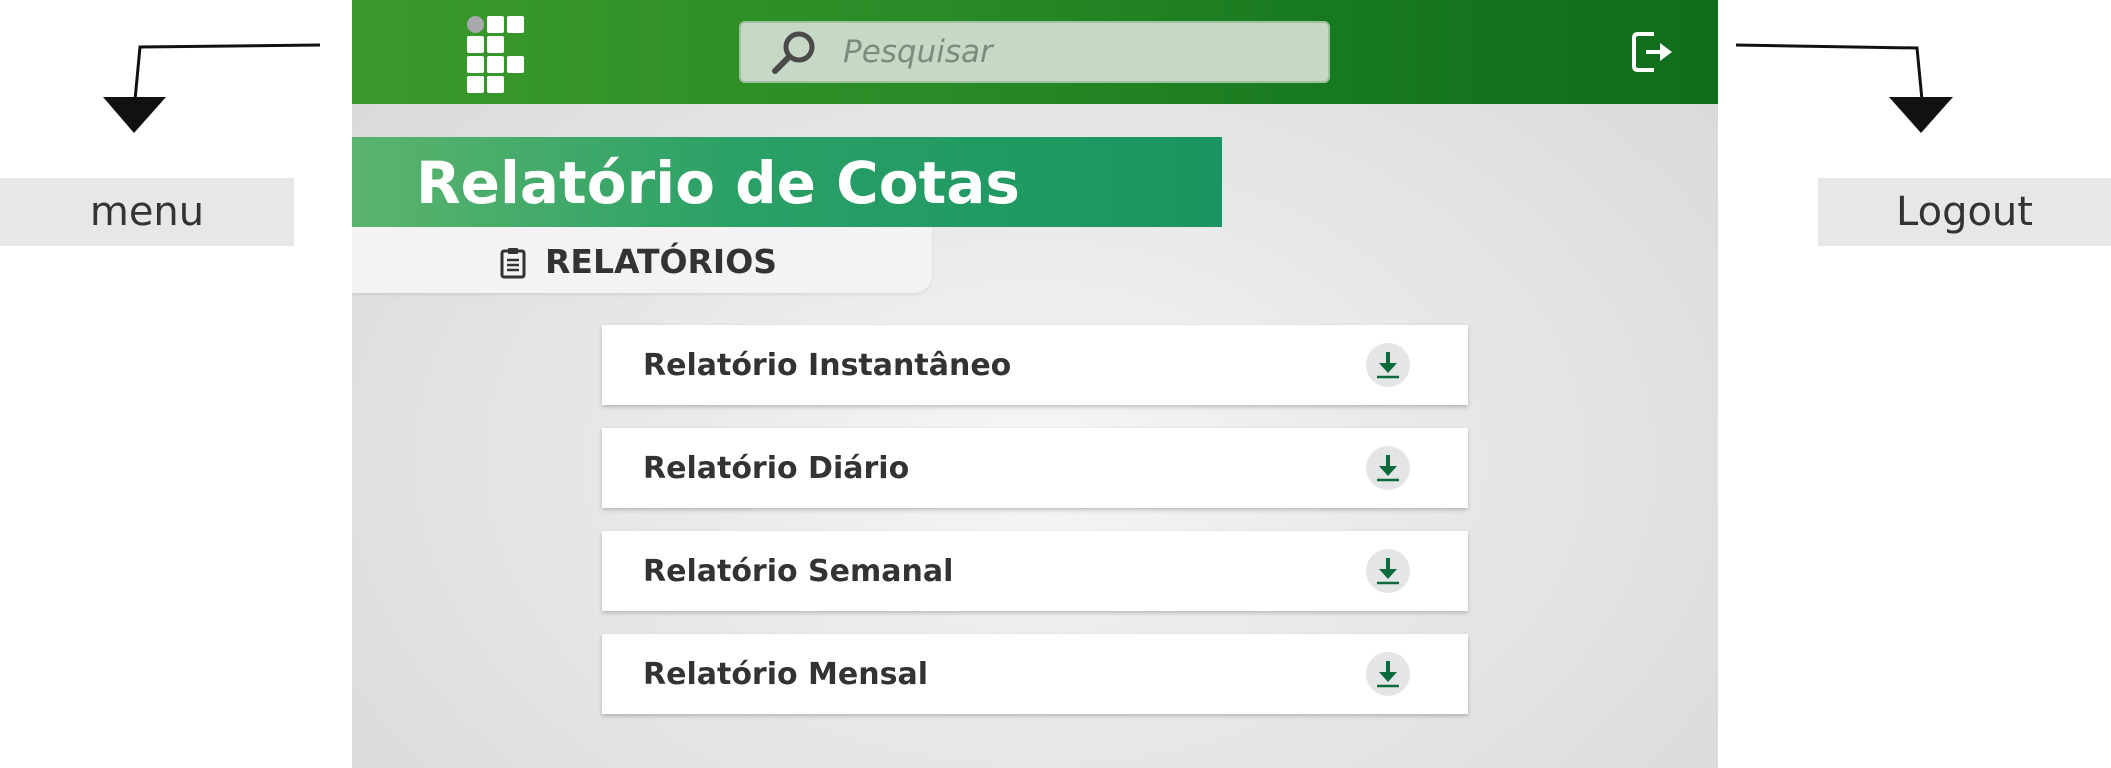 The width and height of the screenshot is (2111, 768). What do you see at coordinates (147, 212) in the screenshot?
I see `menu-annotation-label: menu` at bounding box center [147, 212].